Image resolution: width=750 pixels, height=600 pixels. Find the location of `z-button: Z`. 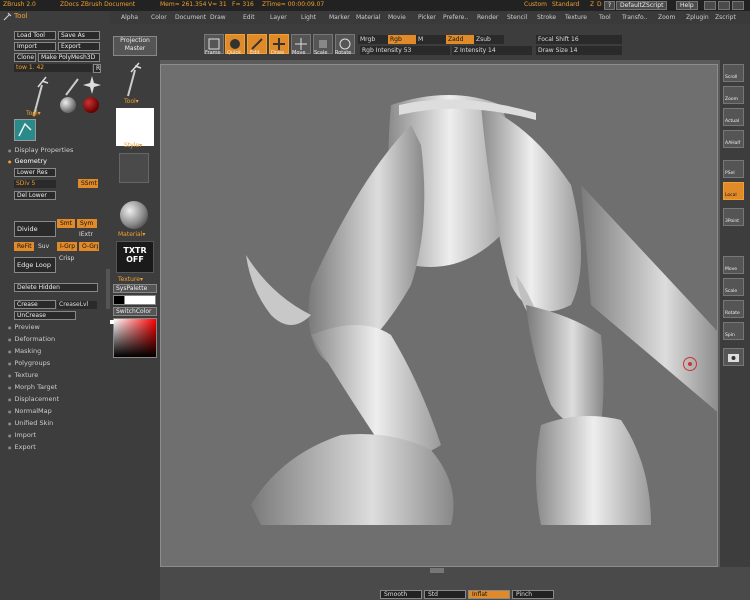

z-button: Z is located at coordinates (592, 4).